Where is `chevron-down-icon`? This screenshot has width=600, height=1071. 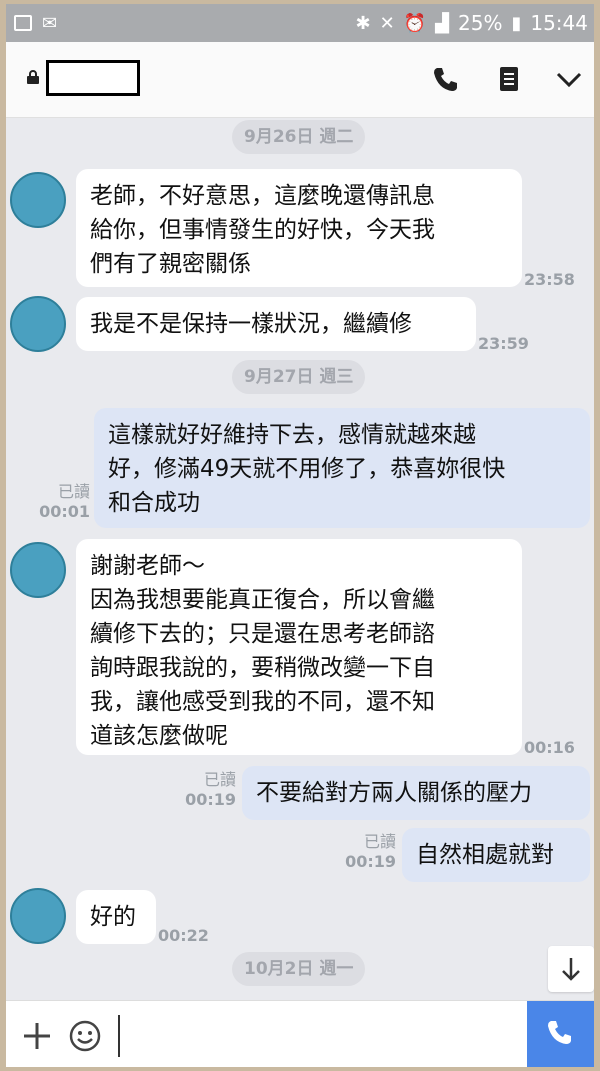 chevron-down-icon is located at coordinates (569, 79).